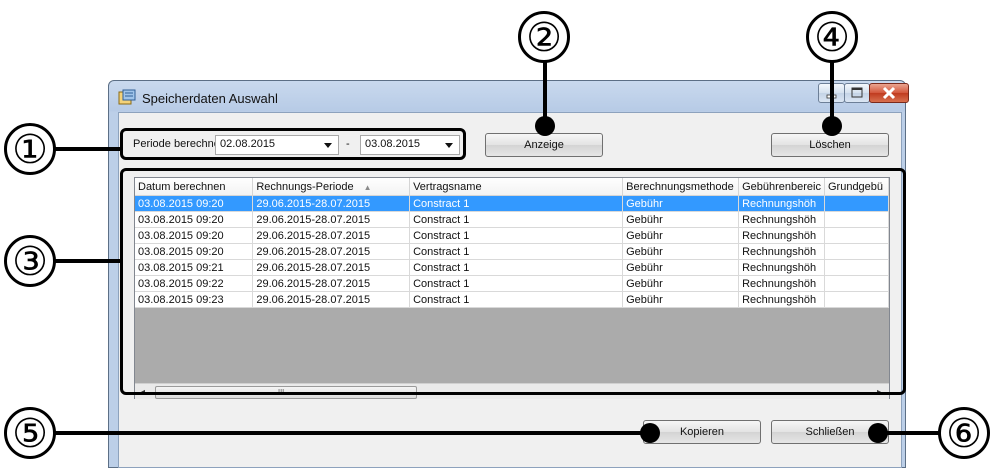  What do you see at coordinates (544, 37) in the screenshot?
I see `callout-number-2: ②` at bounding box center [544, 37].